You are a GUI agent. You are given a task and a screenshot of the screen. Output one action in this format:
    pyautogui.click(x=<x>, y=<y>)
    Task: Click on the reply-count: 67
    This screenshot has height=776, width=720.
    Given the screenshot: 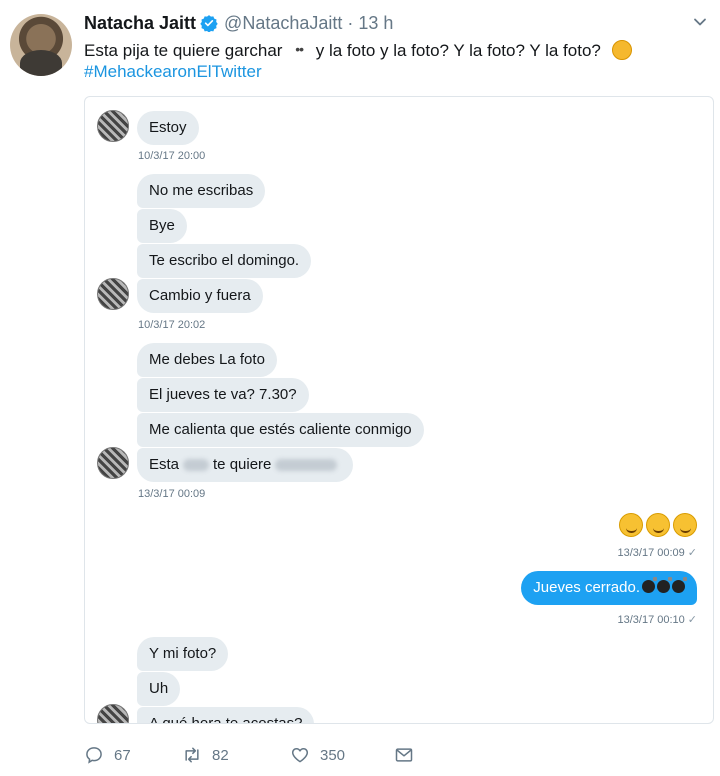 What is the action you would take?
    pyautogui.click(x=122, y=755)
    